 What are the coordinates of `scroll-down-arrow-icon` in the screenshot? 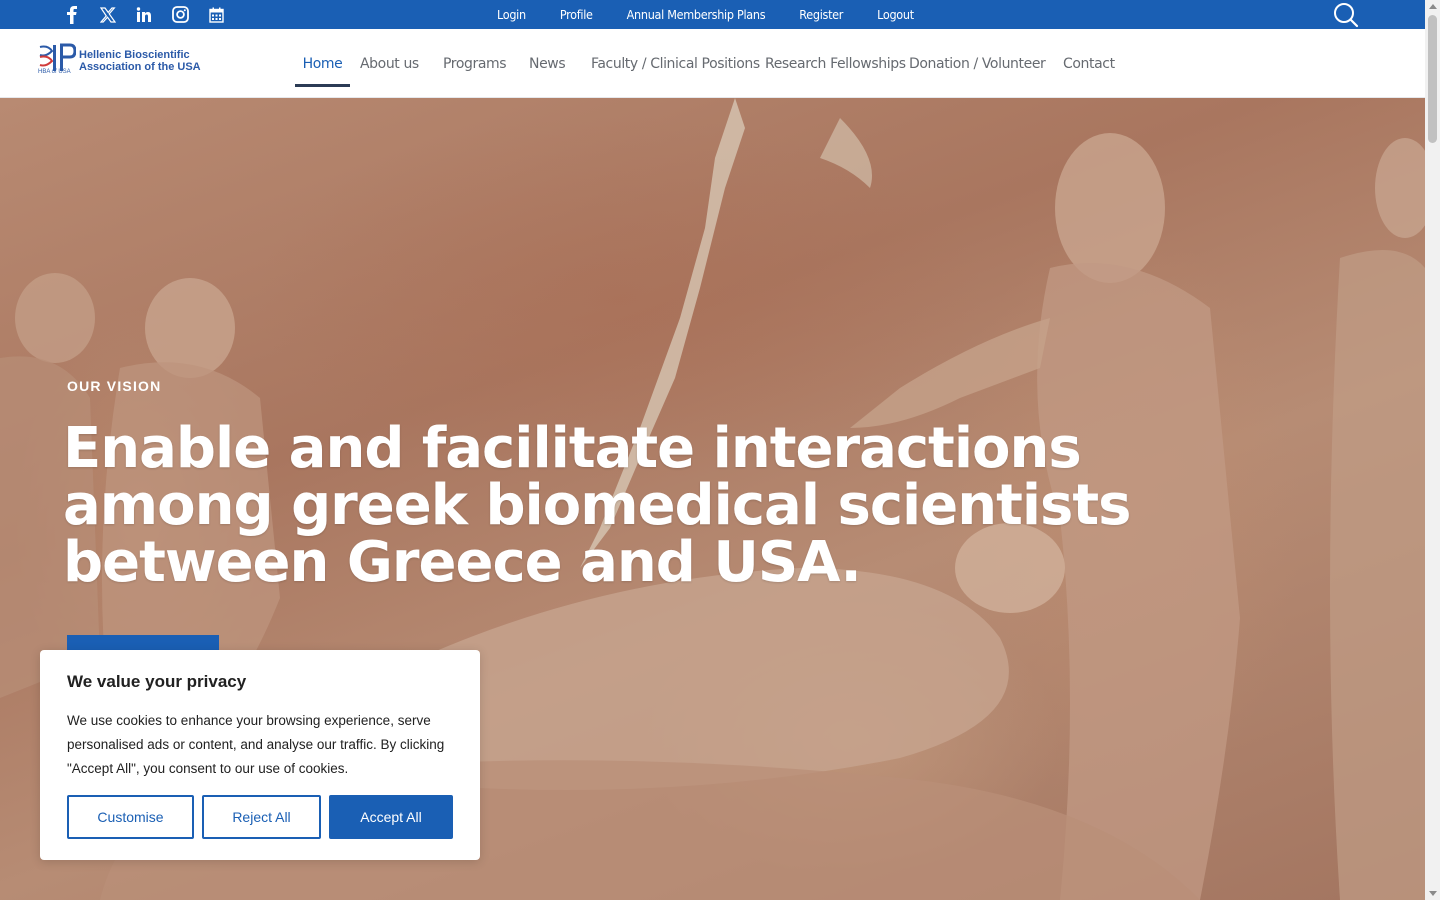 It's located at (1433, 893).